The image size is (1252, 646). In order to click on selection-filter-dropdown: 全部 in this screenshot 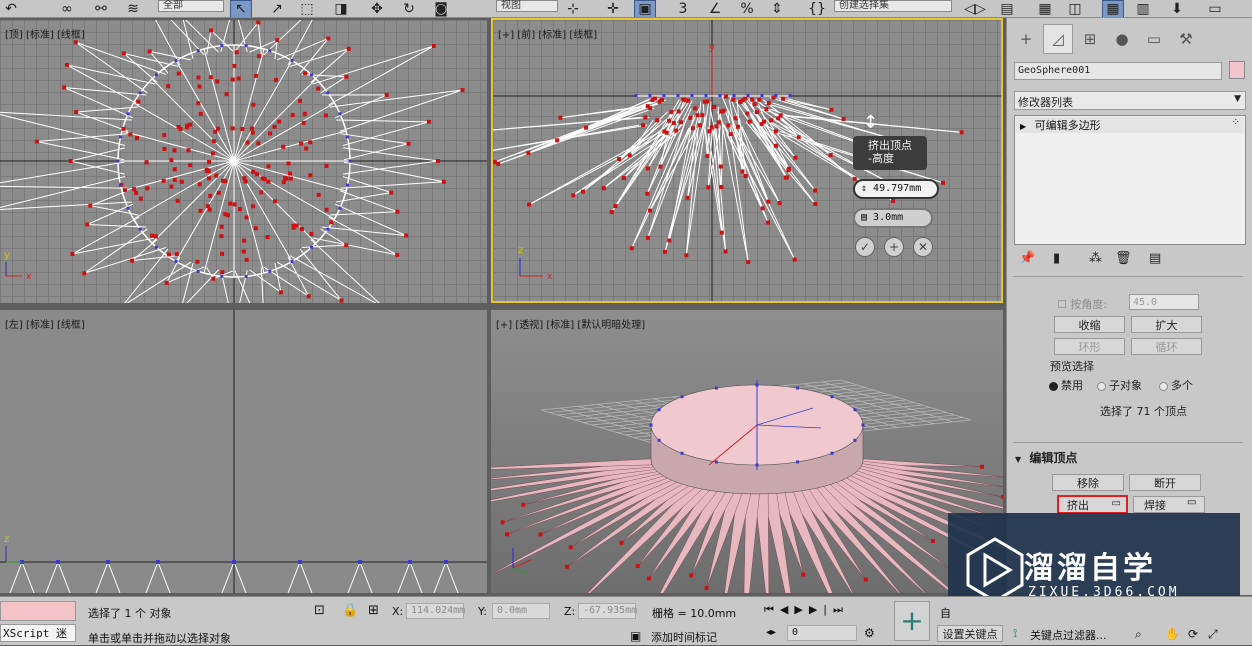, I will do `click(191, 6)`.